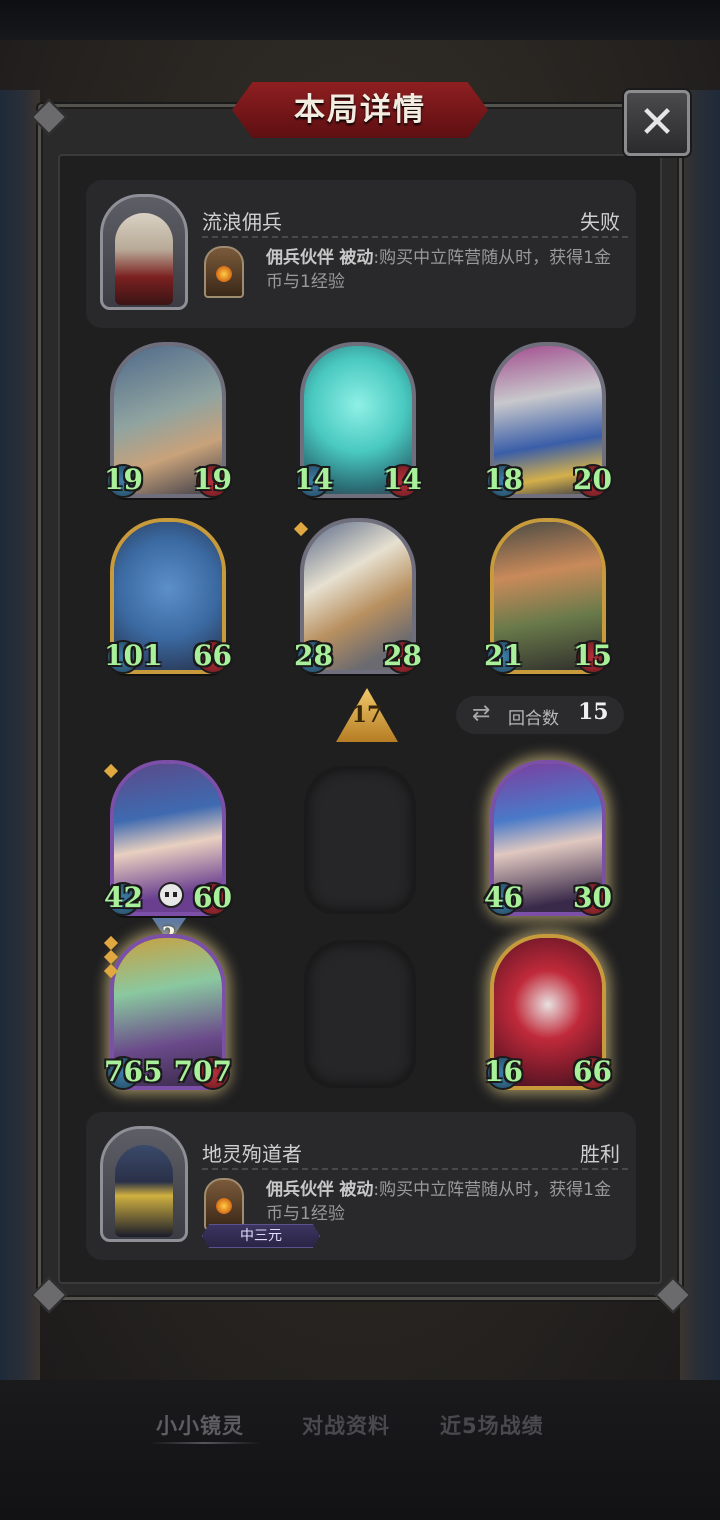 The height and width of the screenshot is (1520, 720). I want to click on player-name: 地灵殉道者, so click(252, 1154).